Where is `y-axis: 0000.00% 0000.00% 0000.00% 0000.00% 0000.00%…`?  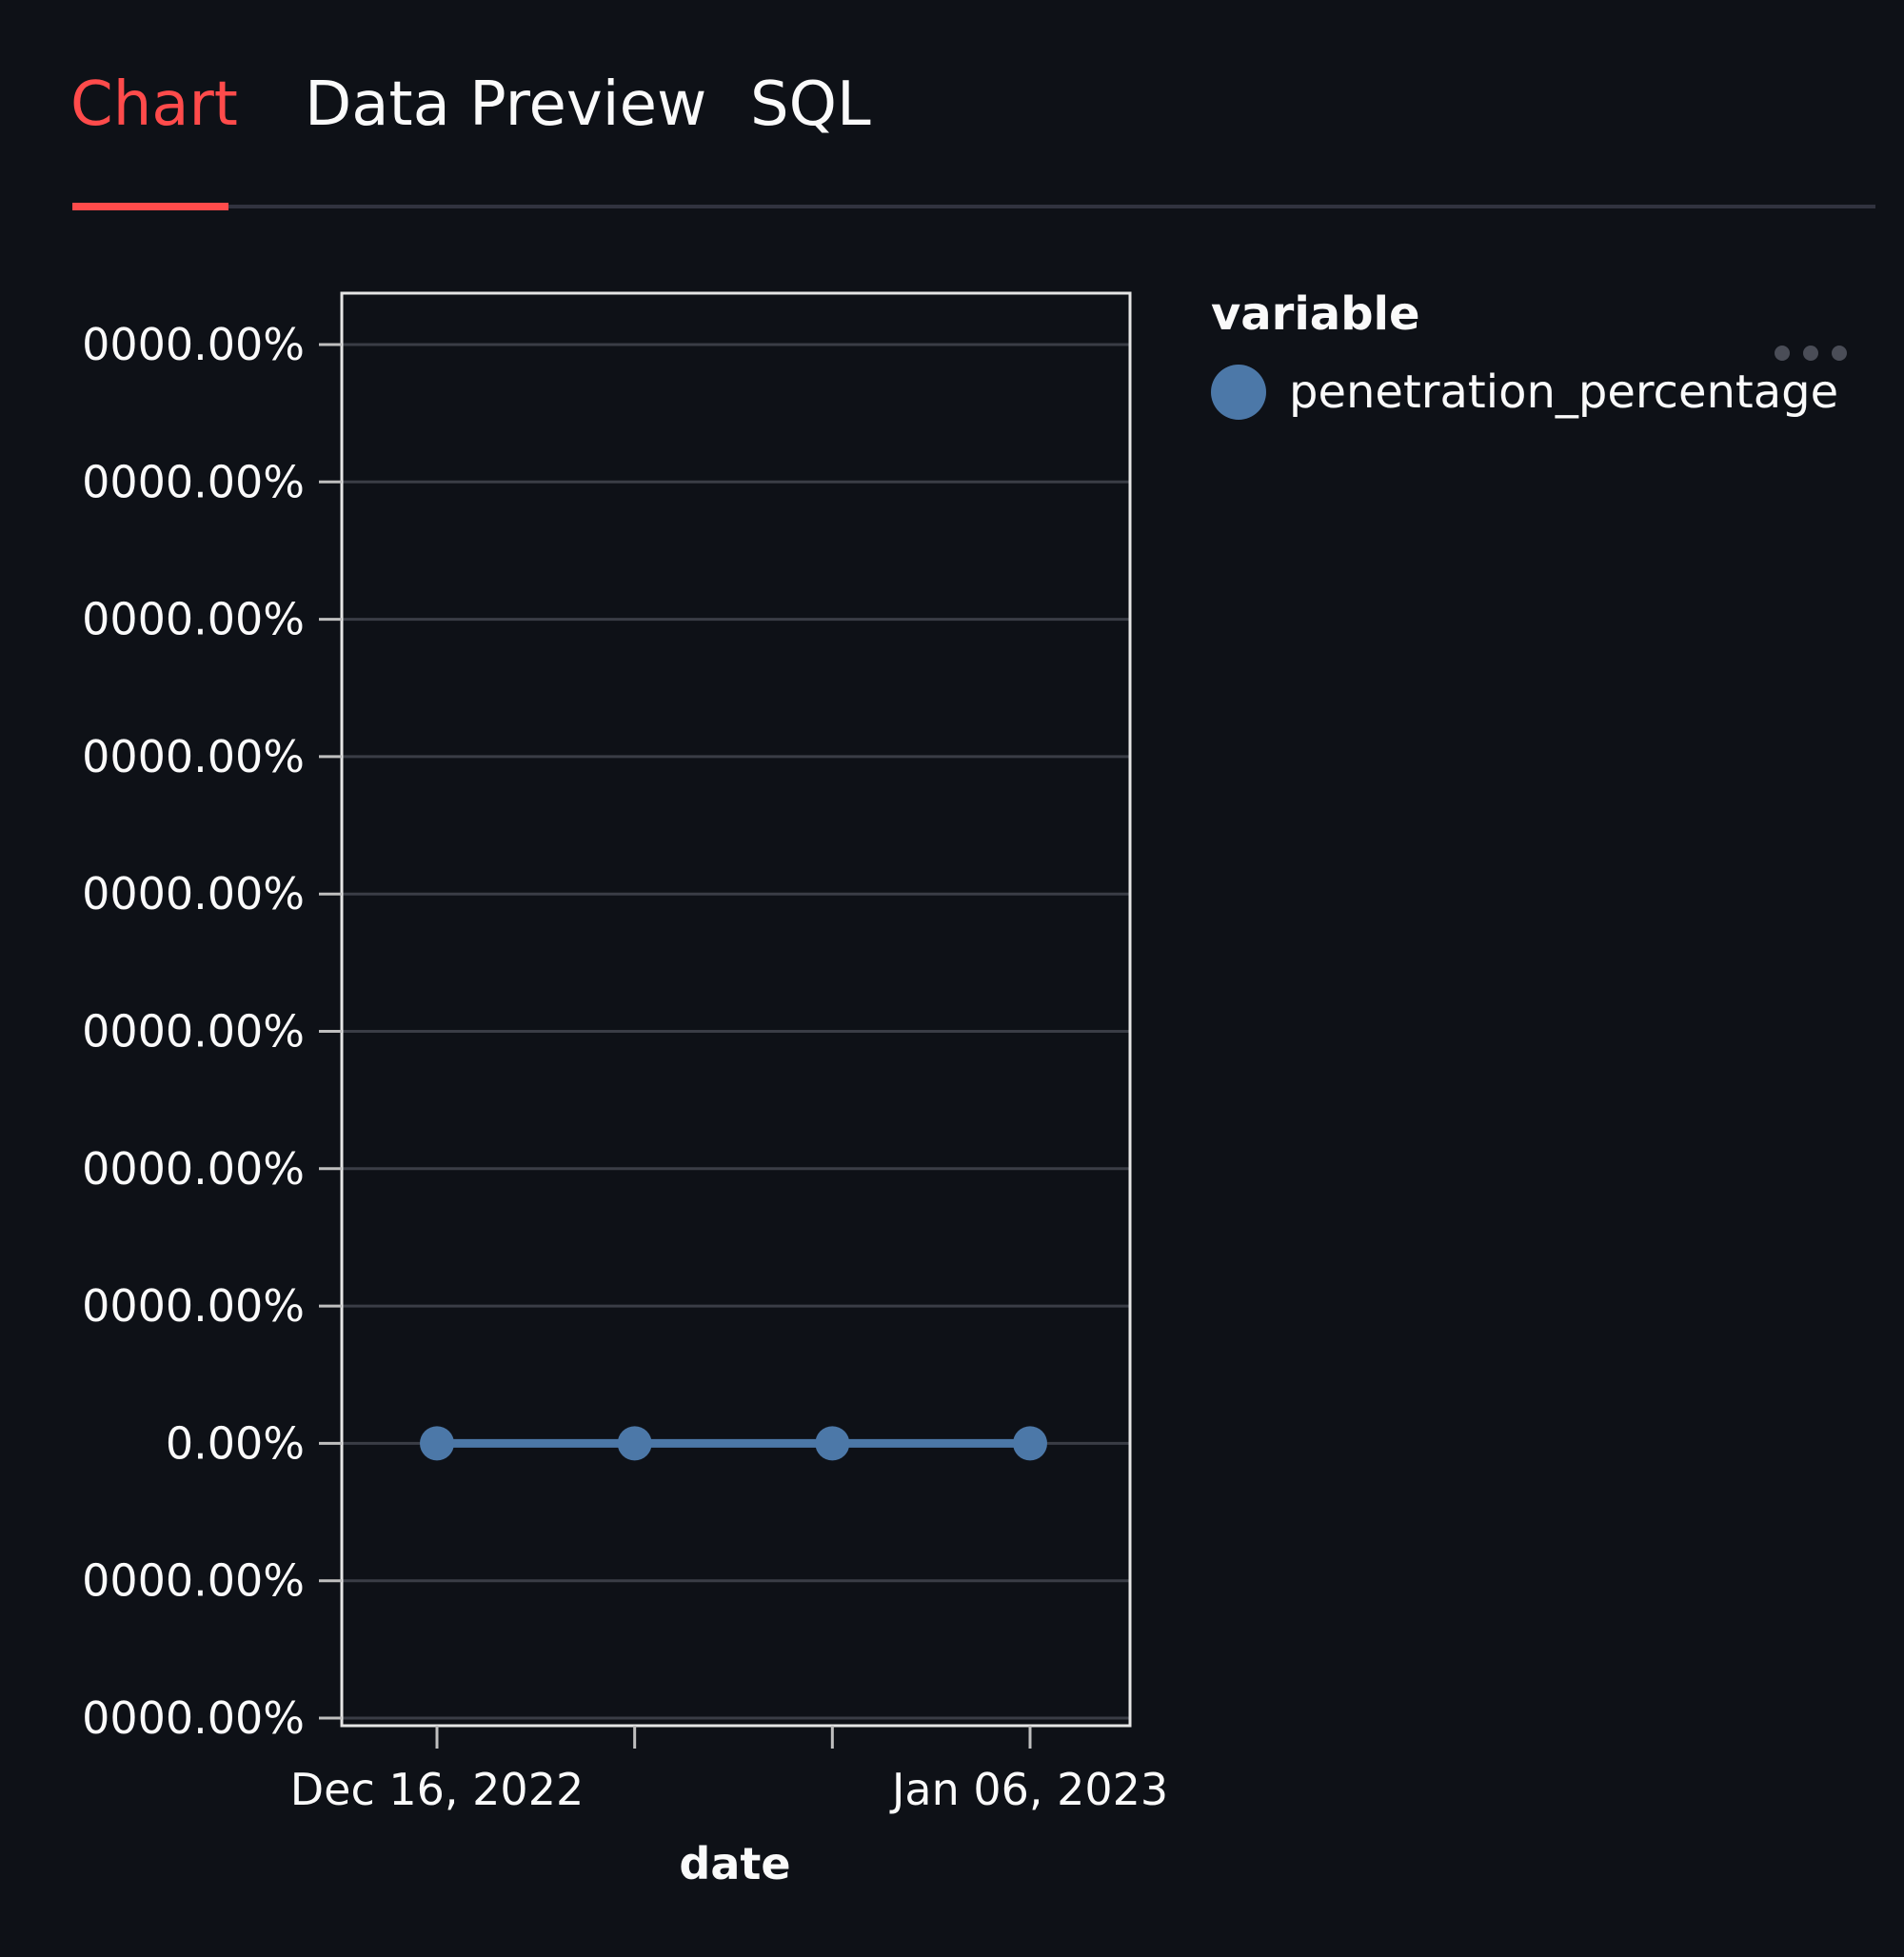
y-axis: 0000.00% 0000.00% 0000.00% 0000.00% 0000.00%… is located at coordinates (212, 1031).